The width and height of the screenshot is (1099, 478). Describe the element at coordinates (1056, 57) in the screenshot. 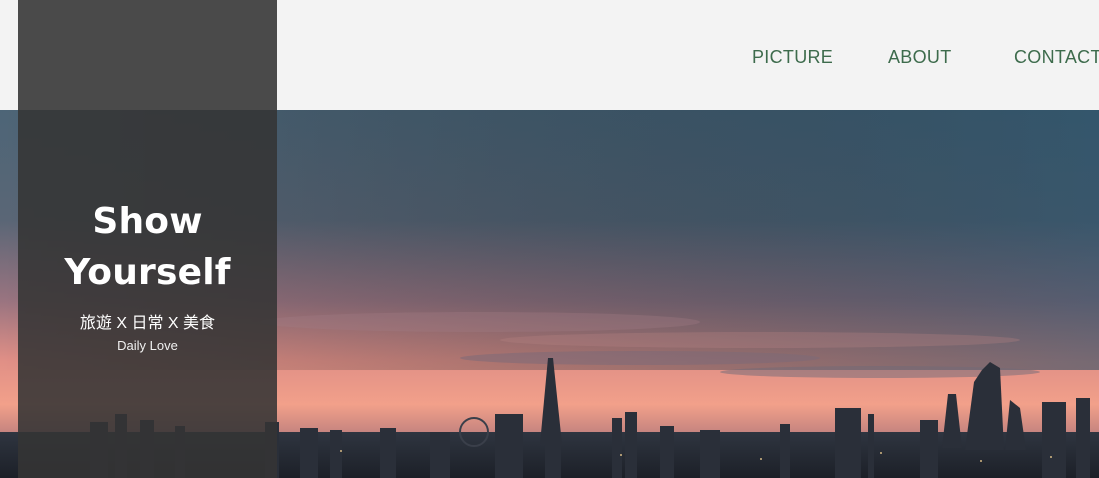

I see `nav-link-contact: CONTACT` at that location.